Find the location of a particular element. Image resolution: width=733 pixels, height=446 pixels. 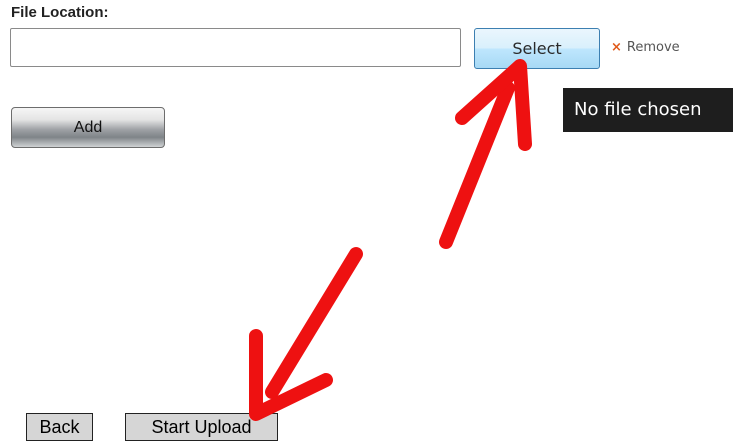

file-location-input is located at coordinates (235, 47).